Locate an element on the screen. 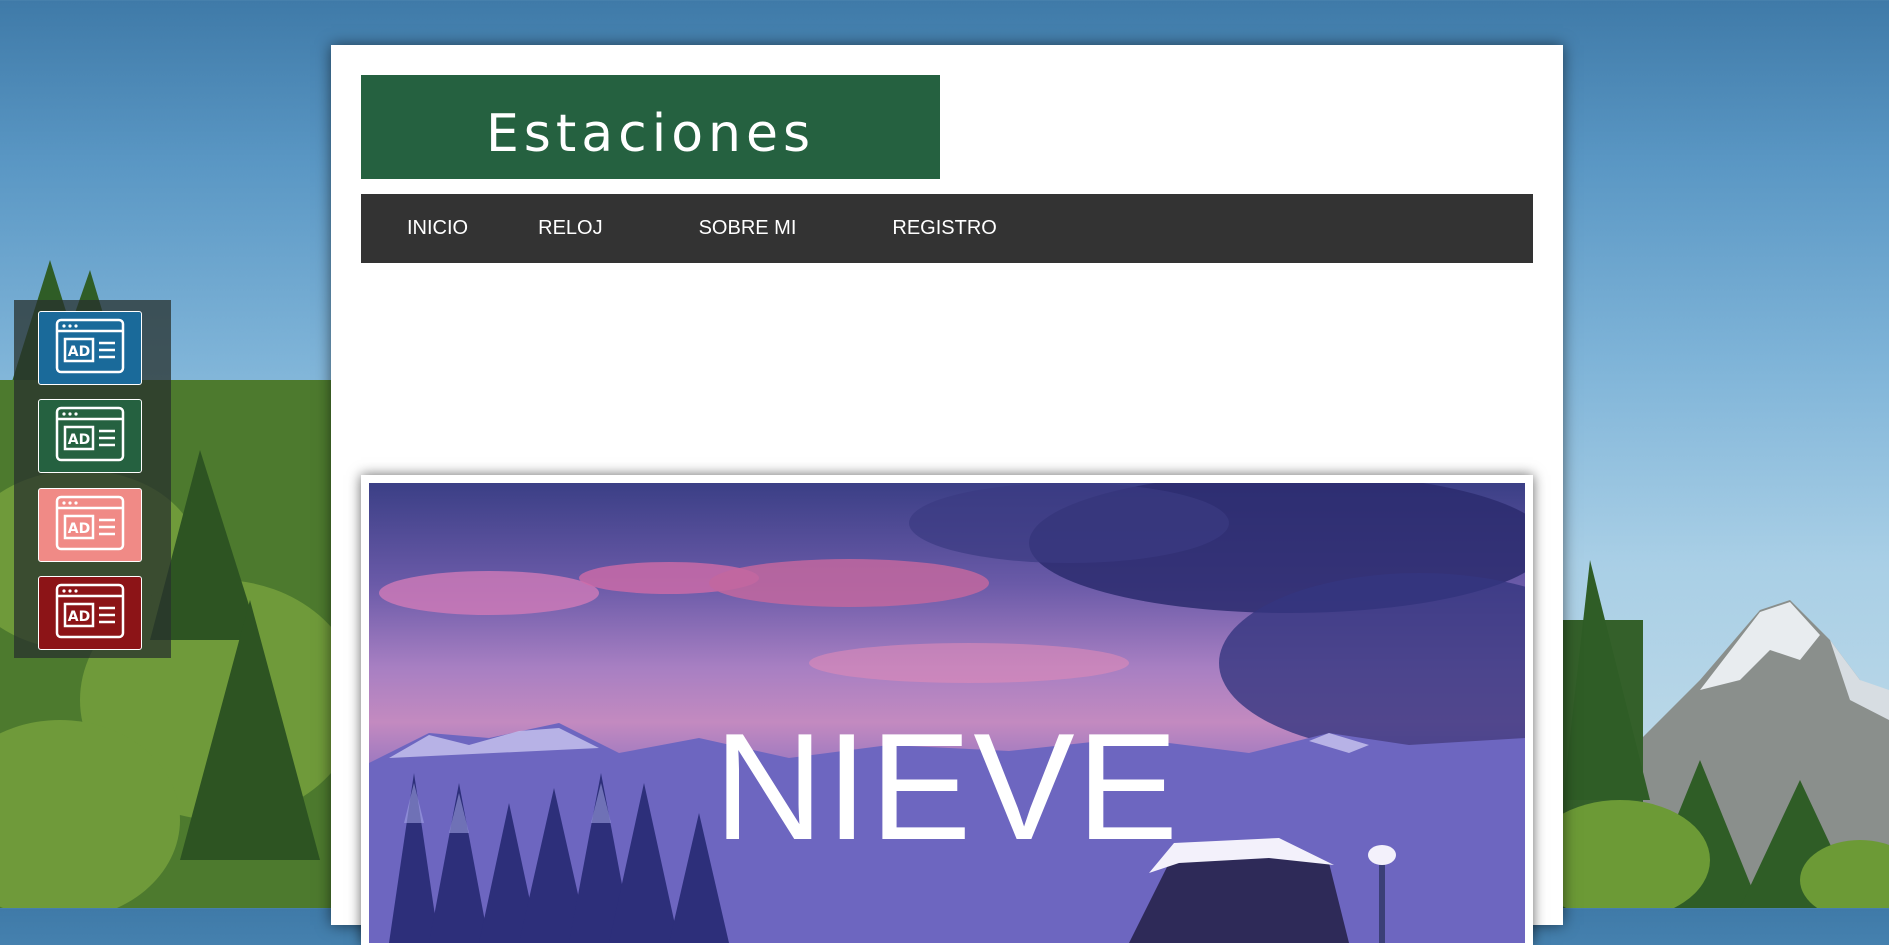 This screenshot has height=945, width=1889. ad-button-pink: AD is located at coordinates (90, 525).